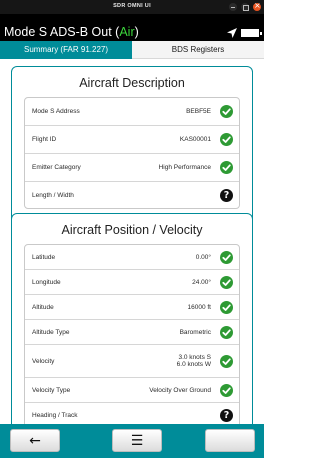 The image size is (320, 458). I want to click on row-label: Heading / Track, so click(55, 415).